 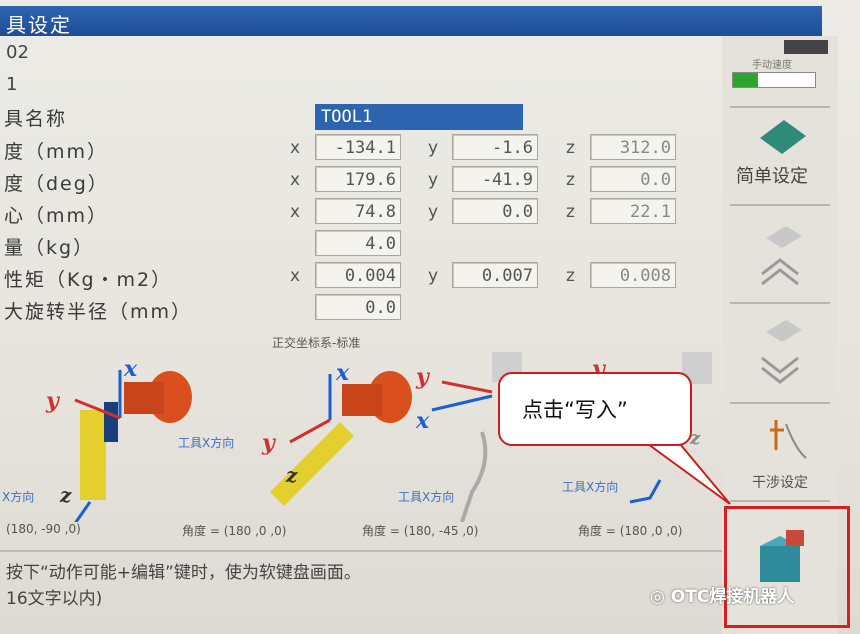 I want to click on angle-caption-3: 角度 = (180, -45 ,0), so click(x=420, y=531).